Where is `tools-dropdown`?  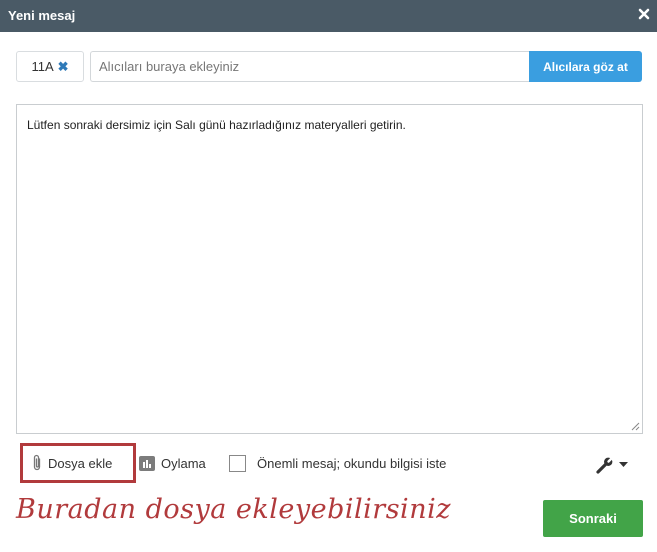 tools-dropdown is located at coordinates (615, 465).